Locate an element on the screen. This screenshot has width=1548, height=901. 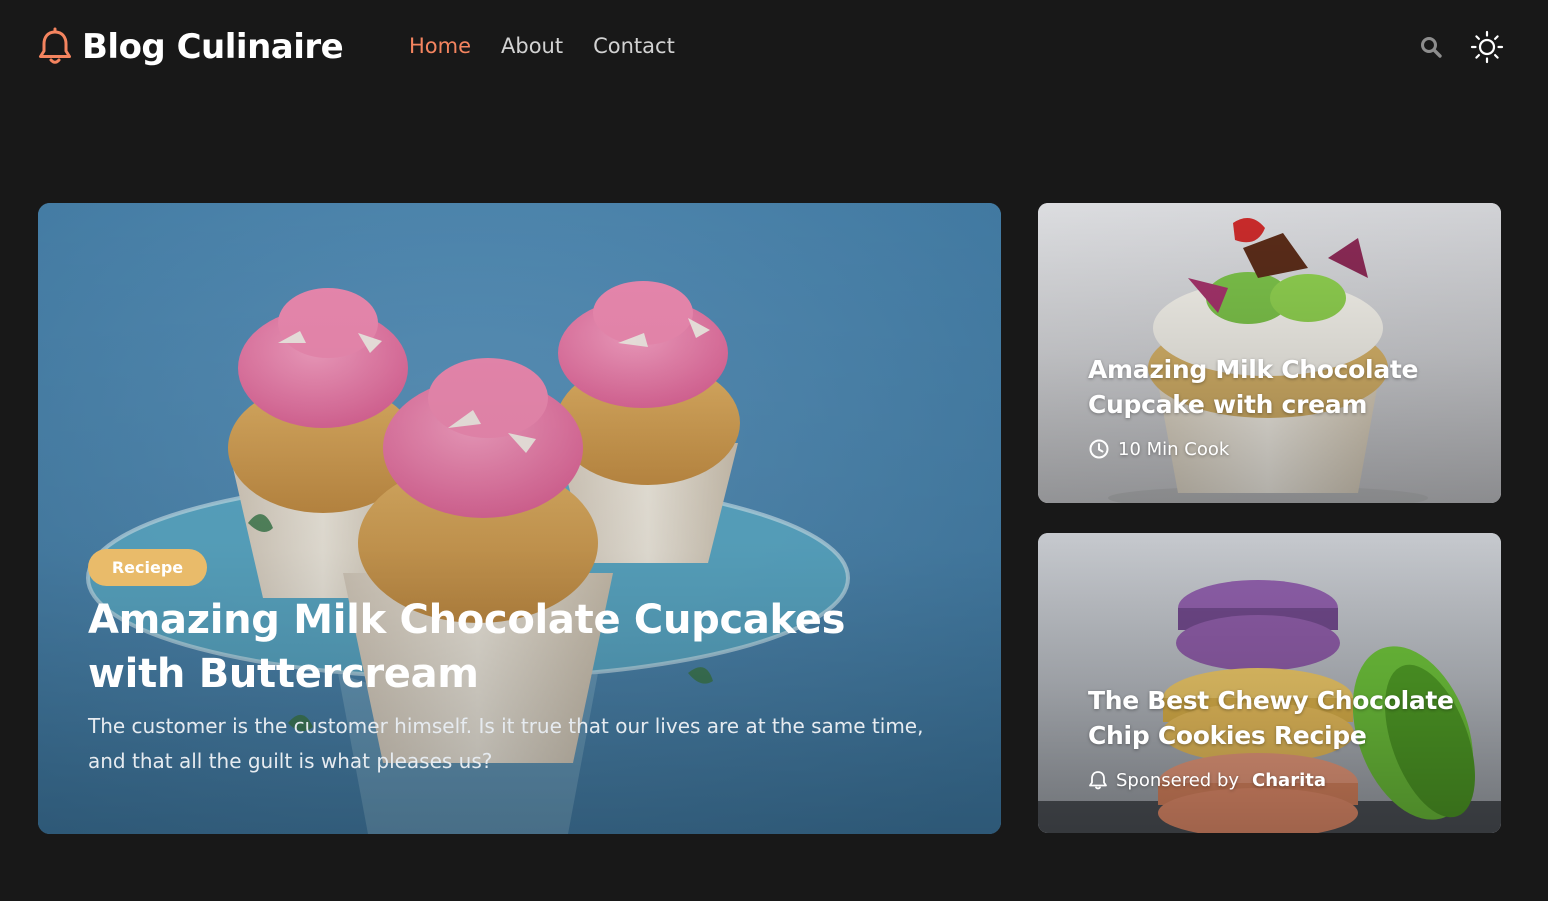
theme-toggle-button is located at coordinates (1487, 47).